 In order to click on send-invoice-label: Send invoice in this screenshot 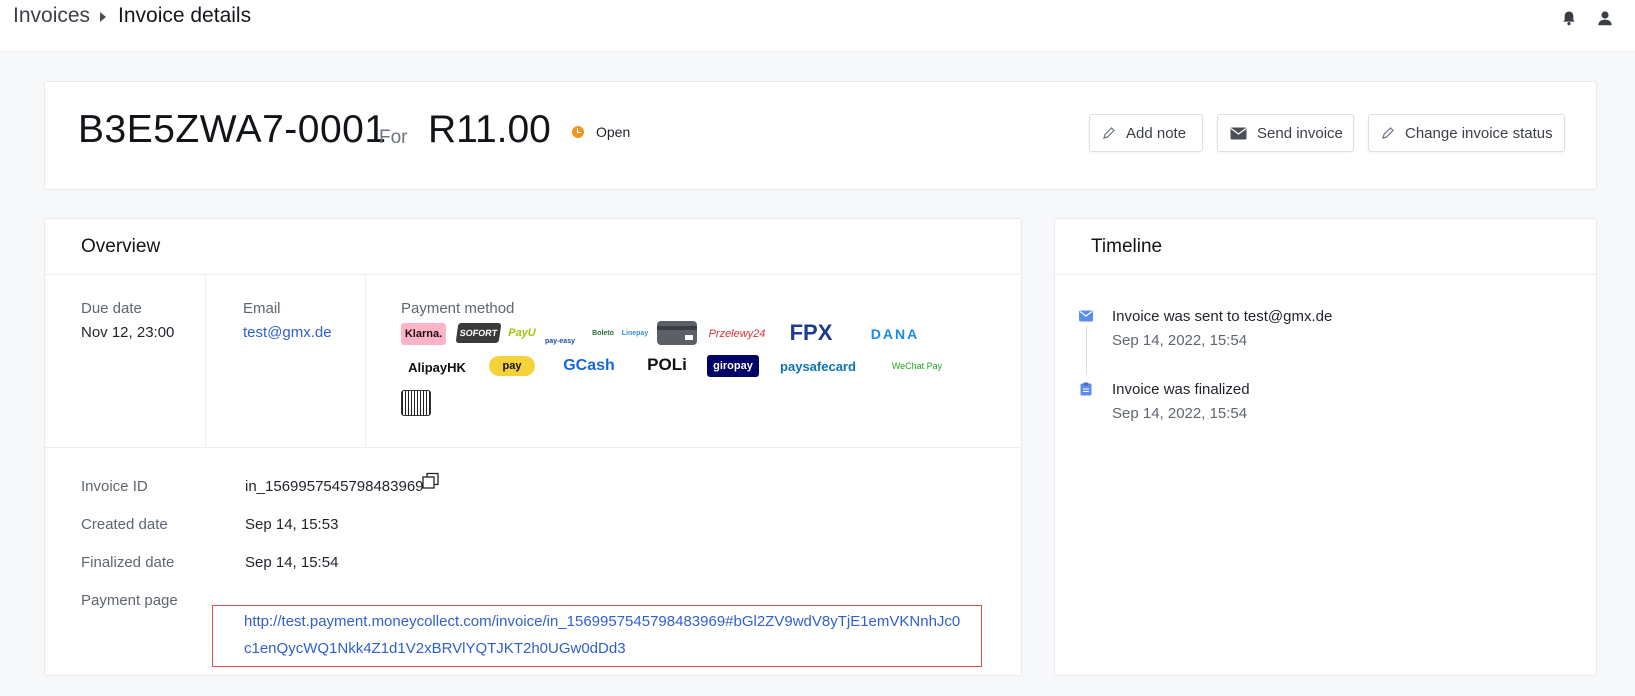, I will do `click(1300, 133)`.